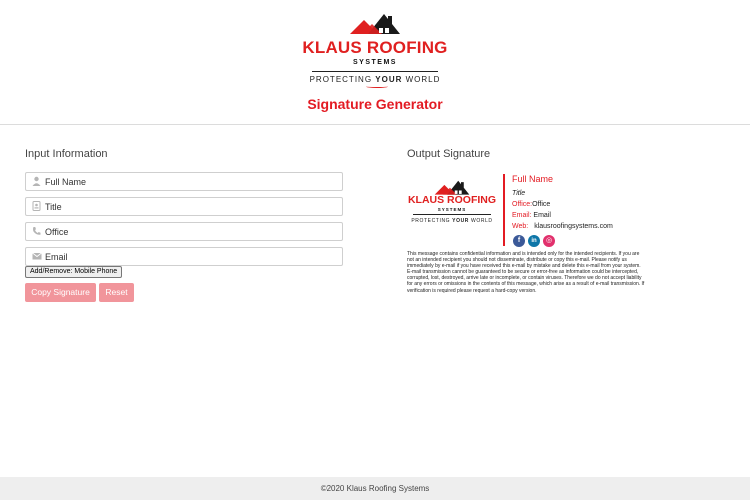 The height and width of the screenshot is (500, 750). What do you see at coordinates (56, 257) in the screenshot?
I see `email-value: Email` at bounding box center [56, 257].